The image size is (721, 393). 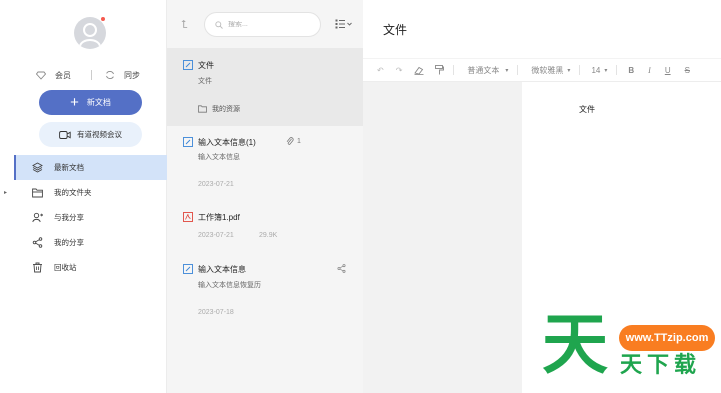 I want to click on divider, so click(x=91, y=75).